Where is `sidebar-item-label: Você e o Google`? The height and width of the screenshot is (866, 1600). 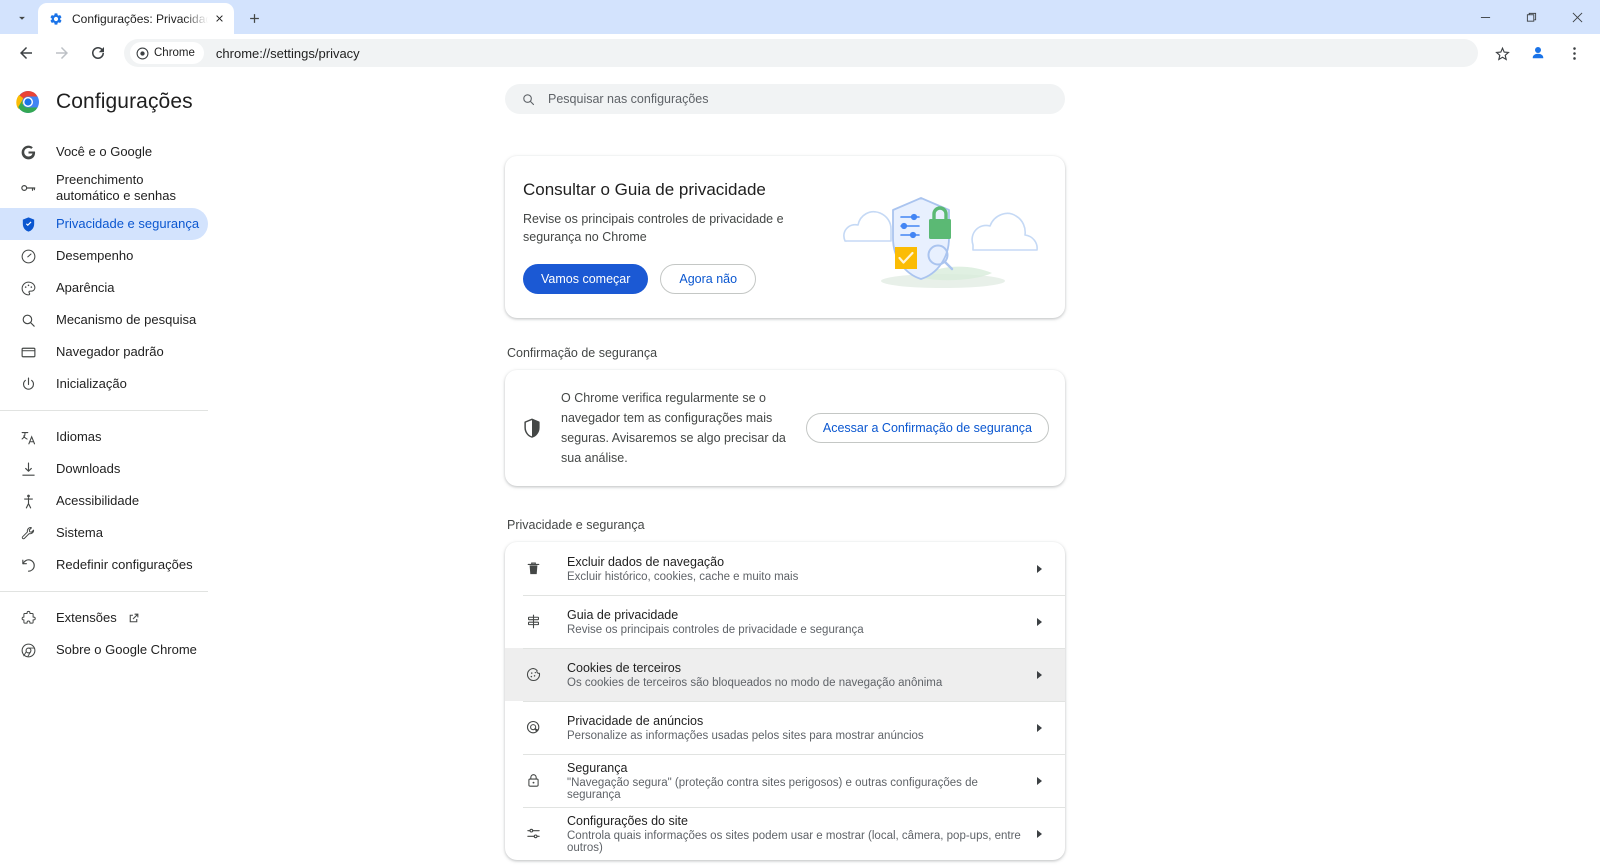
sidebar-item-label: Você e o Google is located at coordinates (104, 152).